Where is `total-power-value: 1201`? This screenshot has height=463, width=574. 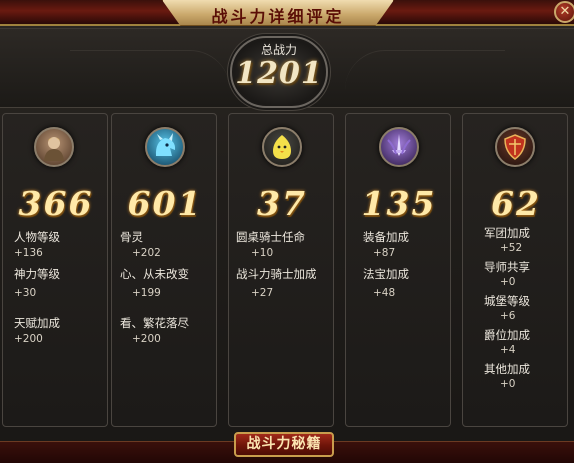 total-power-value: 1201 is located at coordinates (279, 73).